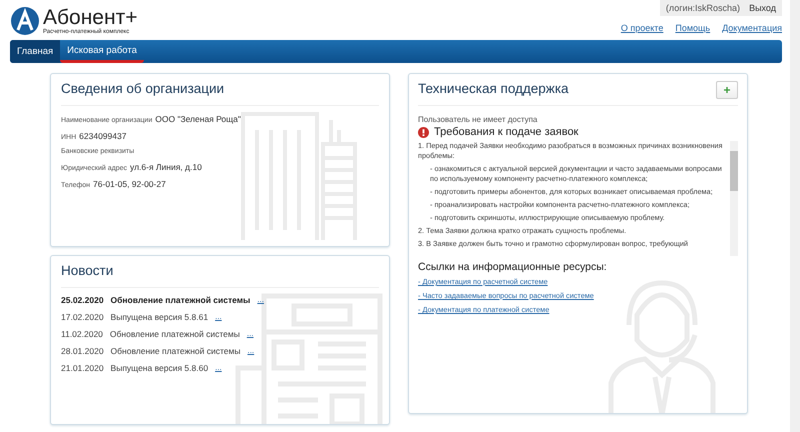 This screenshot has height=432, width=800. I want to click on user-login: (логин:IskRoscha), so click(703, 8).